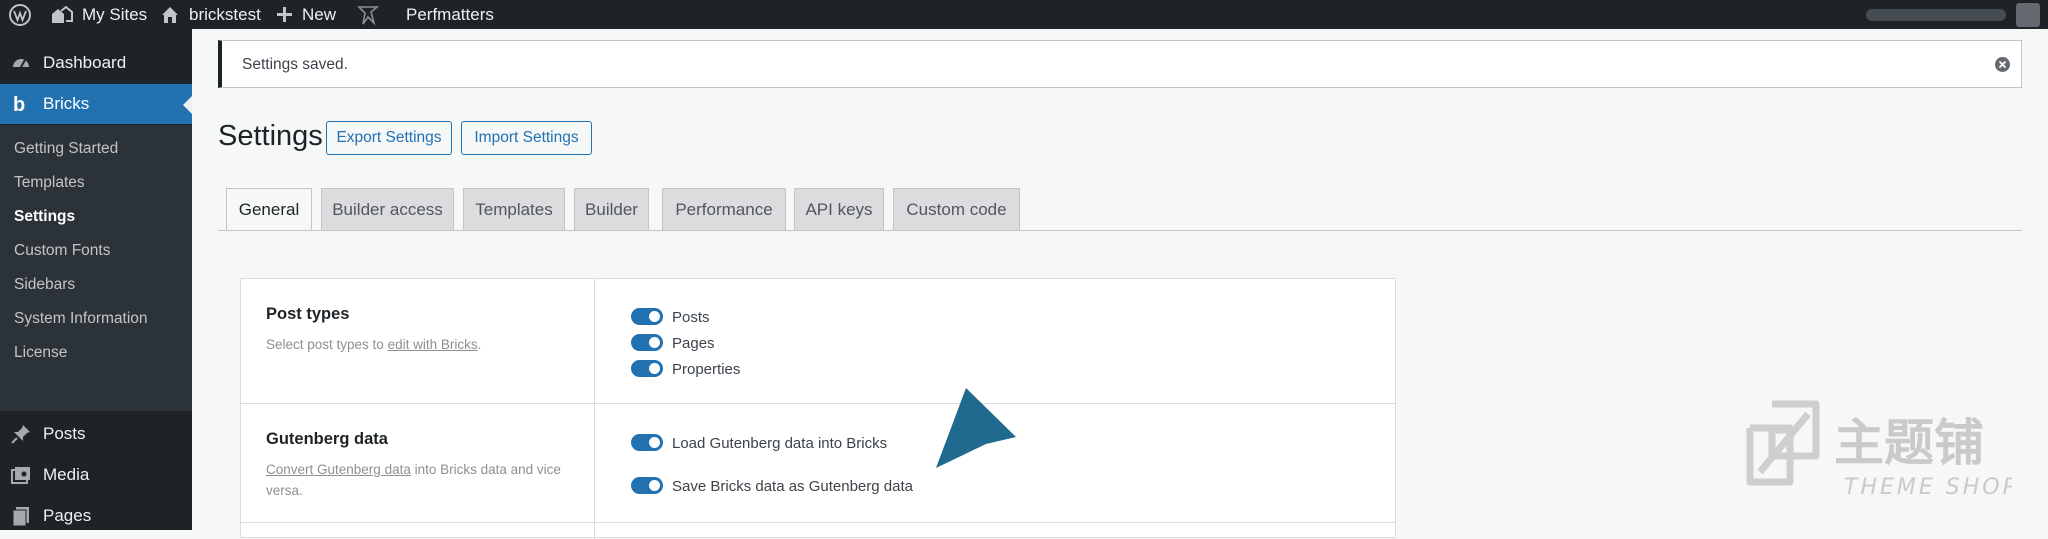  Describe the element at coordinates (693, 343) in the screenshot. I see `toggle-label-pages: Pages` at that location.